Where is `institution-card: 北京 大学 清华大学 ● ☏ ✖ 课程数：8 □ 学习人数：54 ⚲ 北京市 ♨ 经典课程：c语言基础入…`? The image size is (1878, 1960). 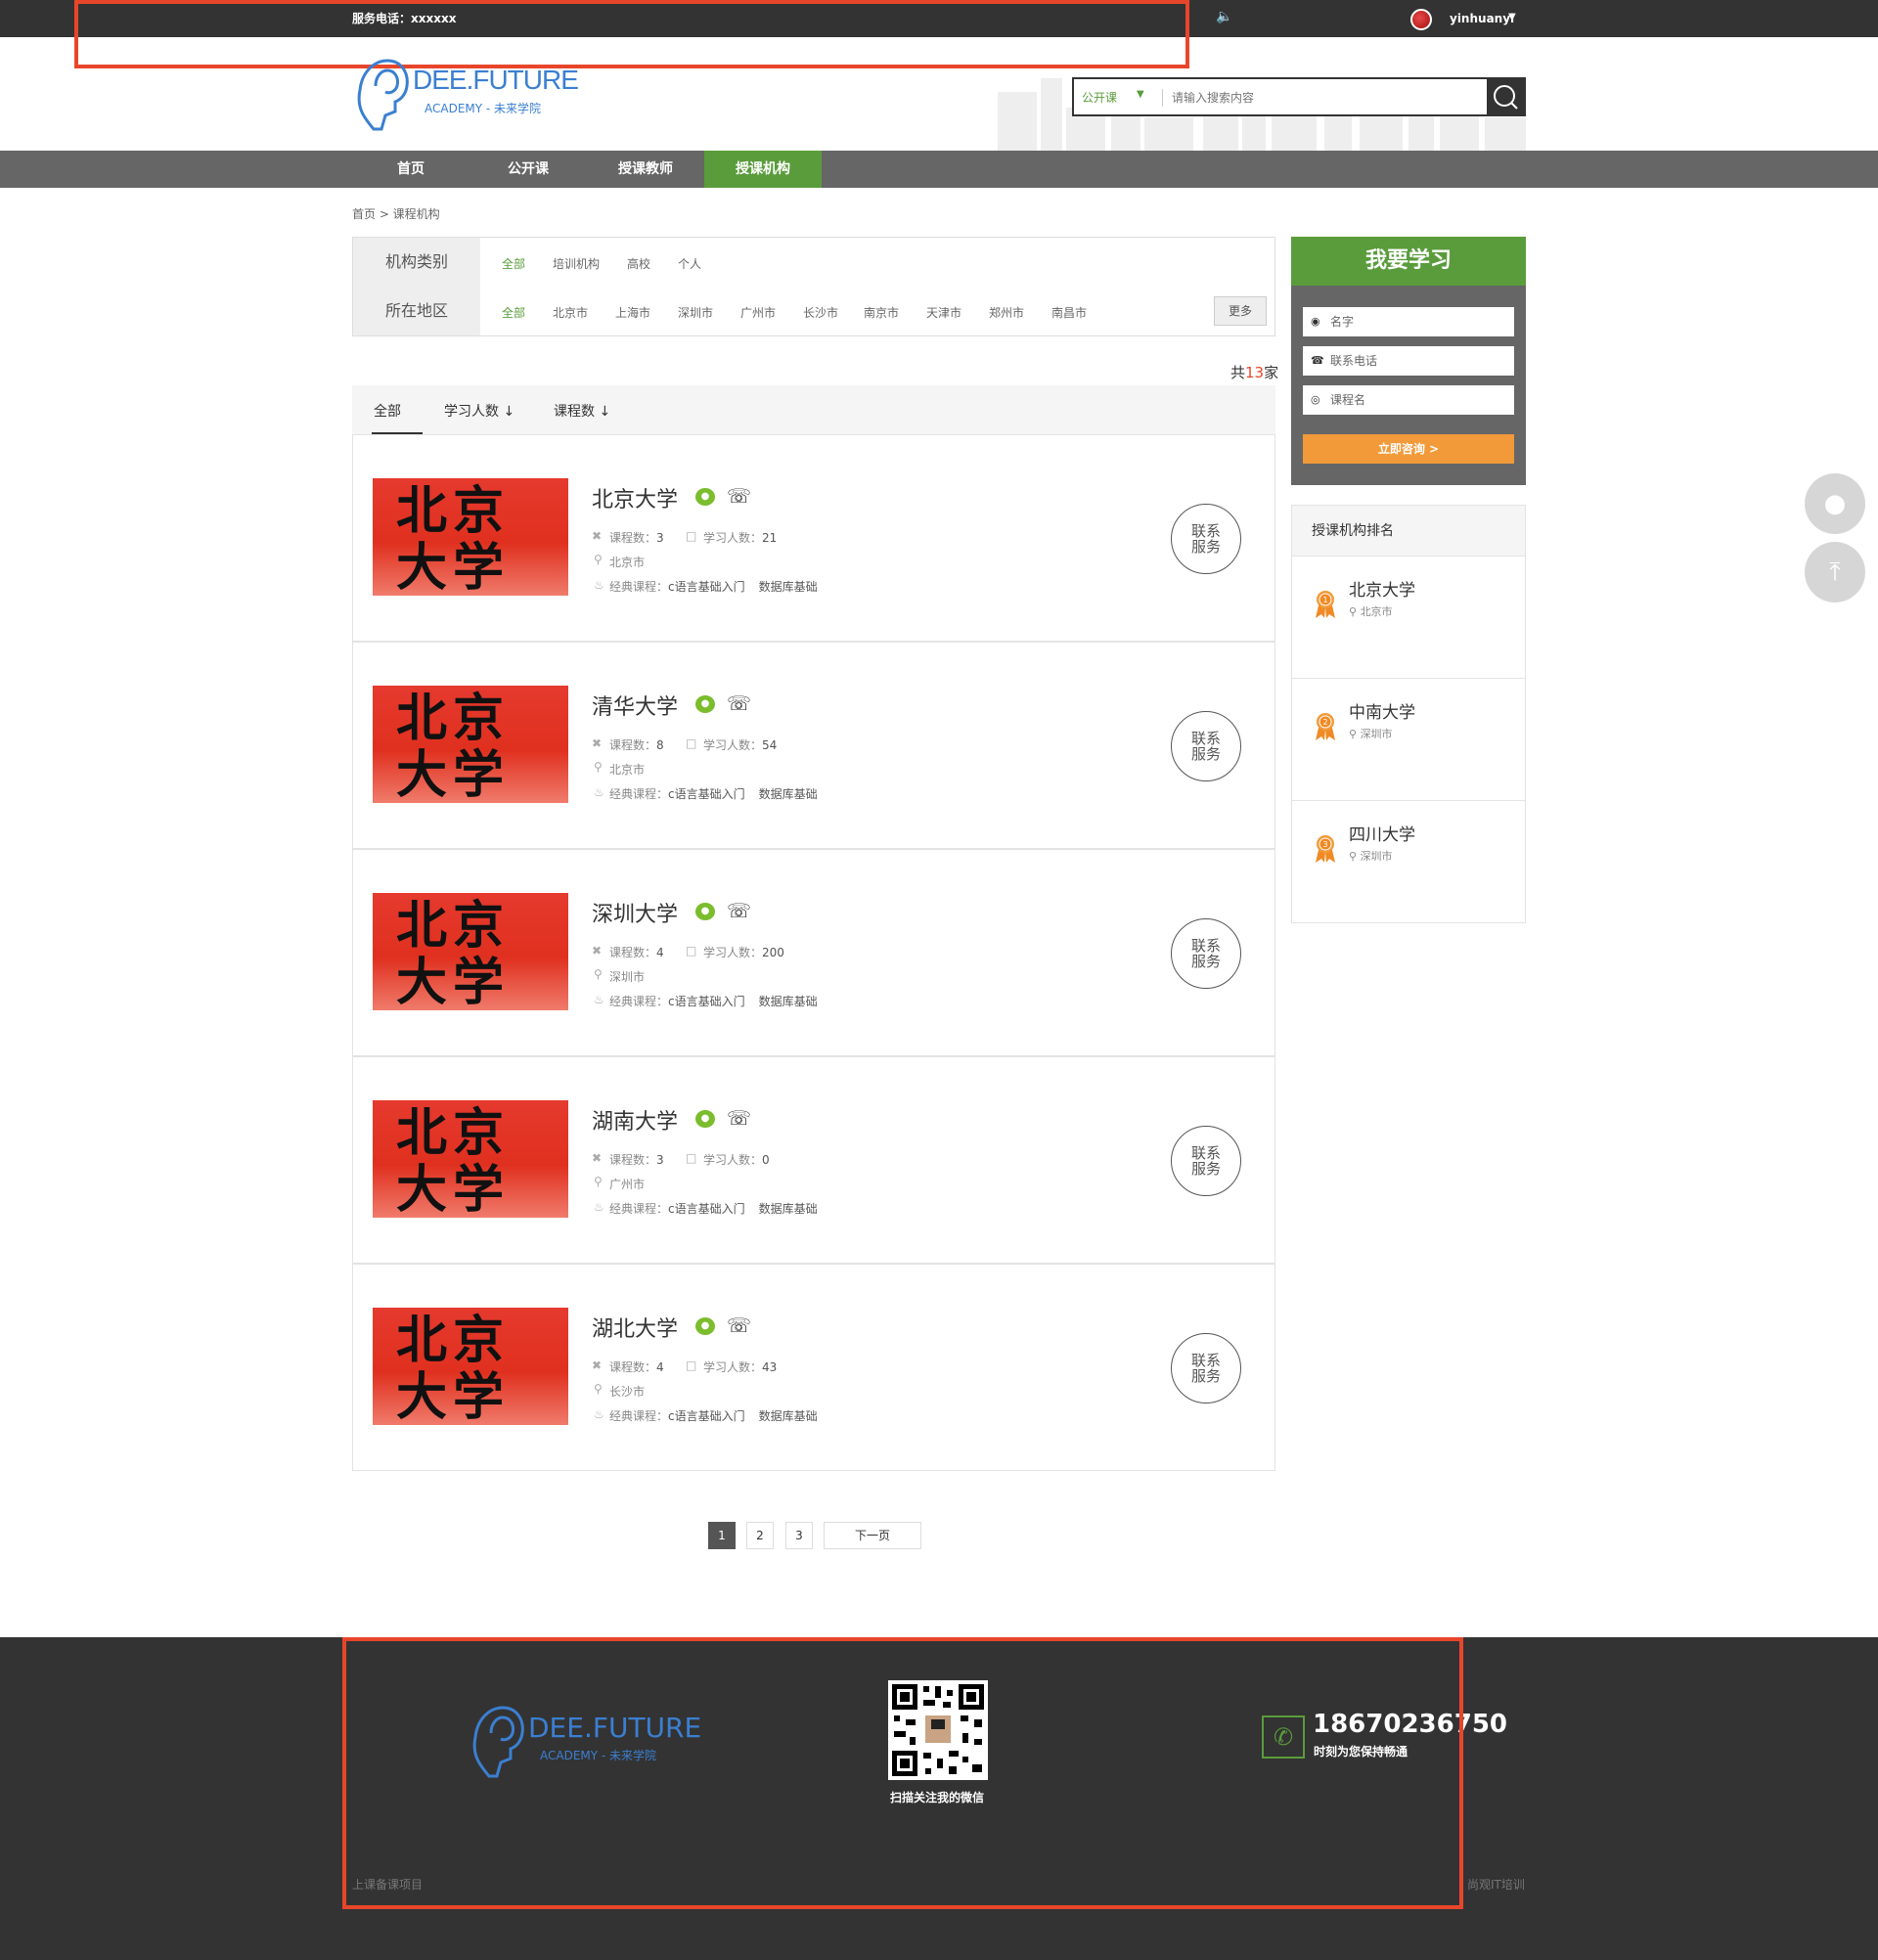
institution-card: 北京 大学 清华大学 ● ☏ ✖ 课程数：8 □ 学习人数：54 ⚲ 北京市 ♨ 经典课程：c语言基础入… is located at coordinates (813, 745).